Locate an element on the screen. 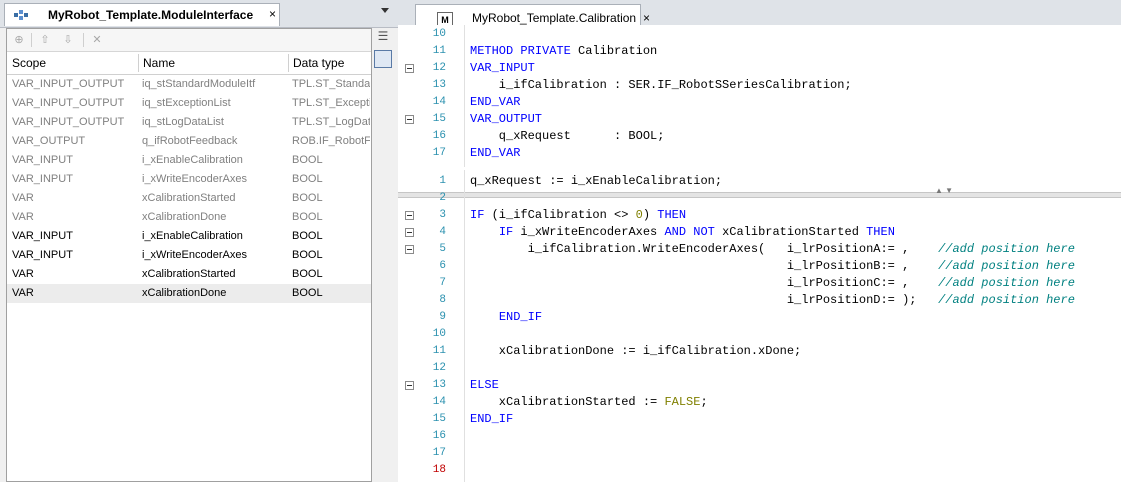 The height and width of the screenshot is (482, 1121). line-number: 10 is located at coordinates (439, 34).